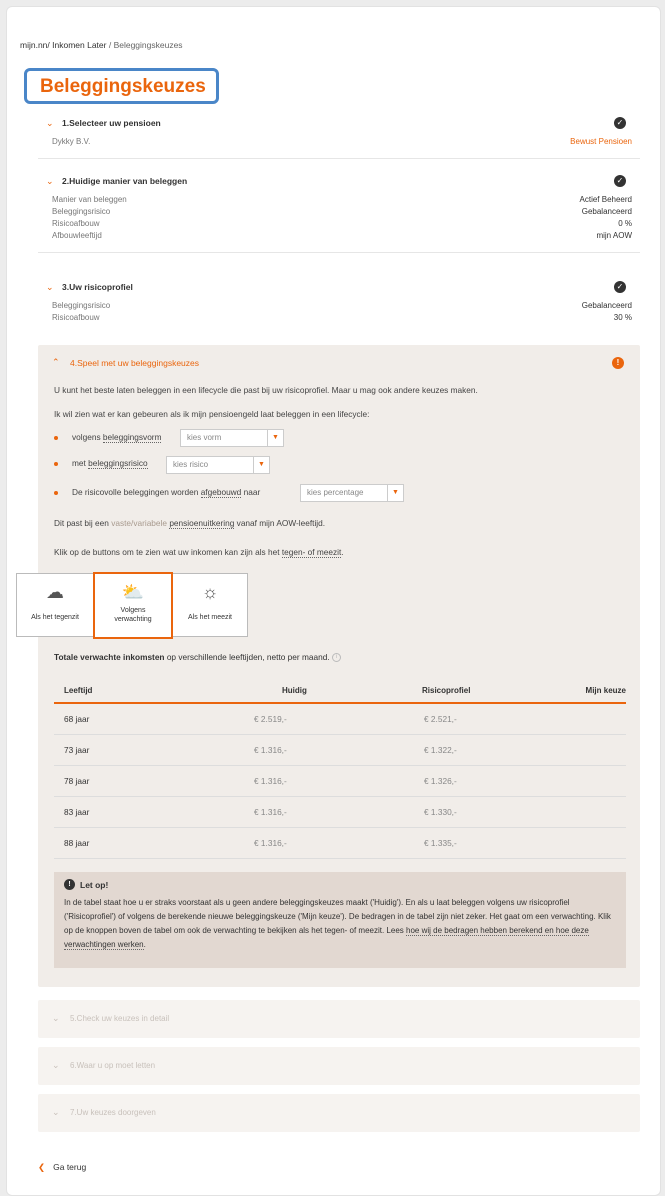  Describe the element at coordinates (134, 363) in the screenshot. I see `section-4-title: 4.Speel met uw beleggingskeuzes` at that location.